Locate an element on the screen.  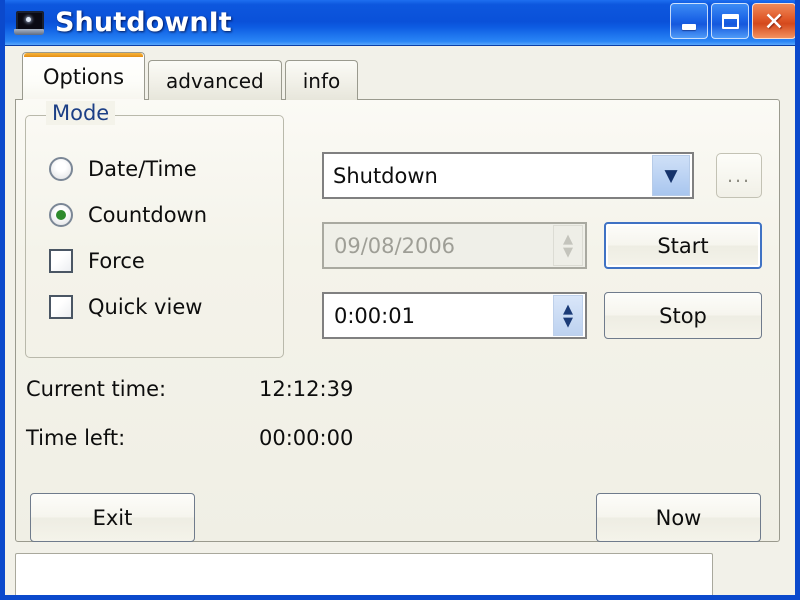
tab-advanced: advanced is located at coordinates (215, 80).